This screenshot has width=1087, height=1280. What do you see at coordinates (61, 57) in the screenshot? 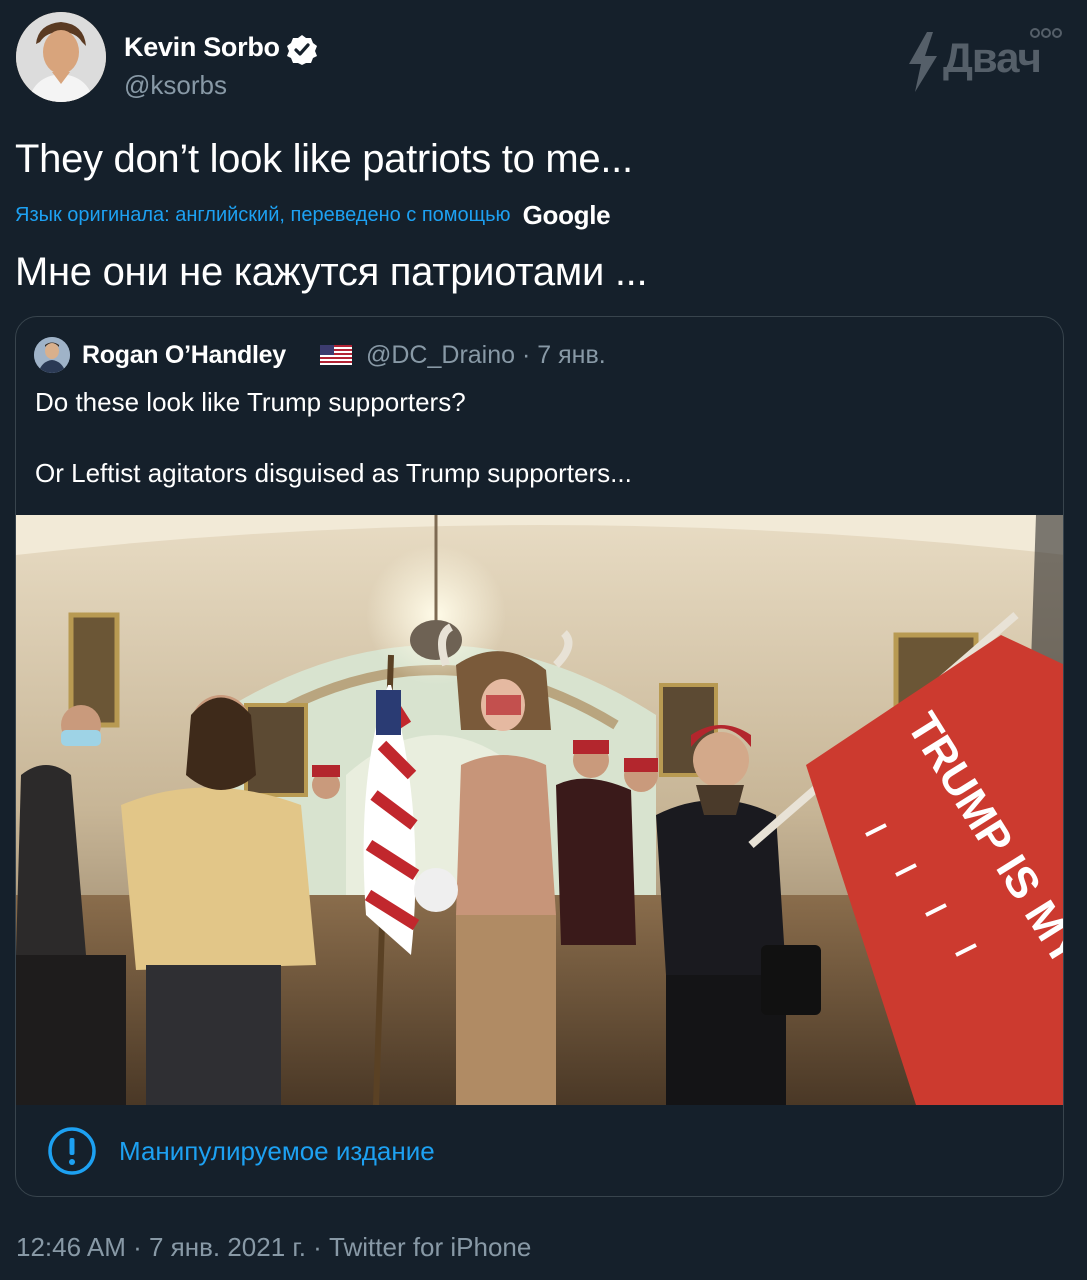
I see `author-avatar` at bounding box center [61, 57].